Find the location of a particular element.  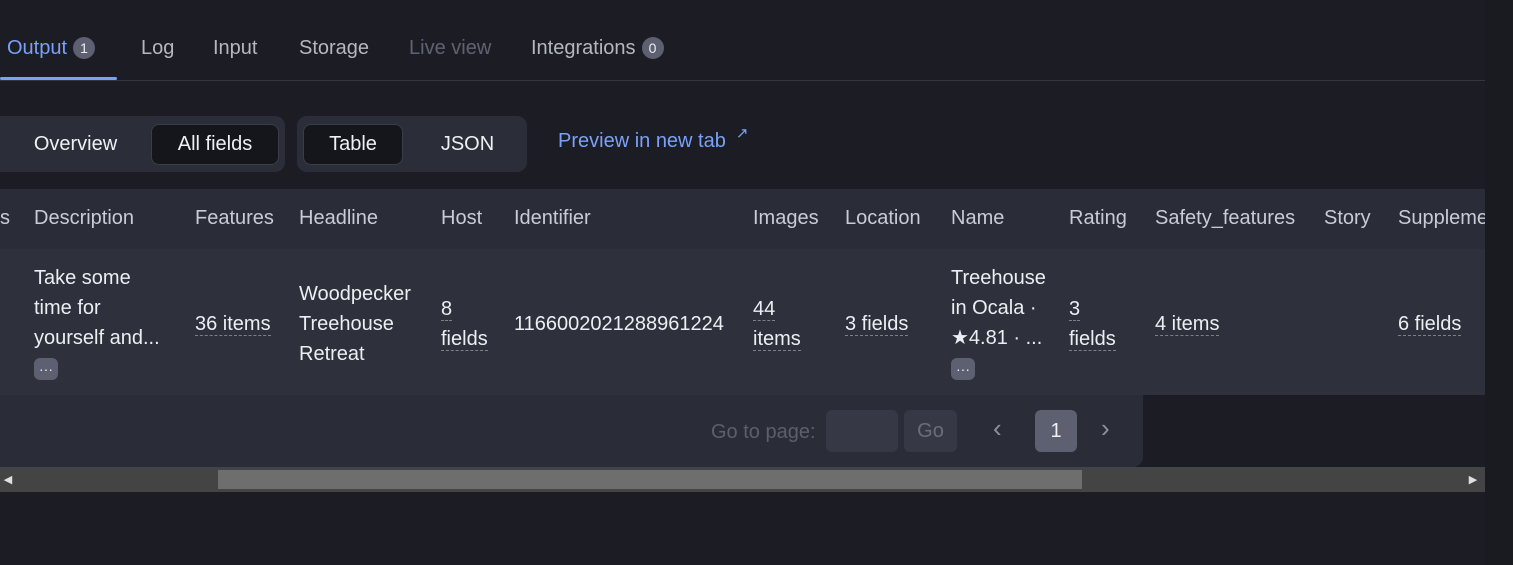

tab-integrations: Integrations 0 is located at coordinates (597, 48).